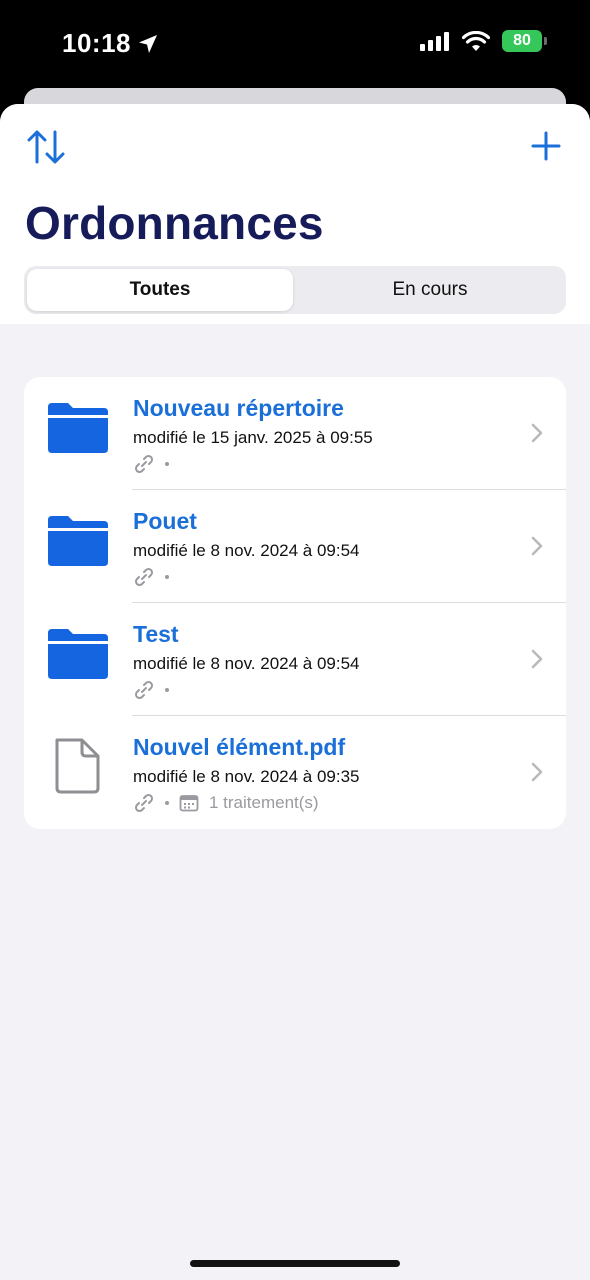  Describe the element at coordinates (174, 223) in the screenshot. I see `page-title: Ordonnances` at that location.